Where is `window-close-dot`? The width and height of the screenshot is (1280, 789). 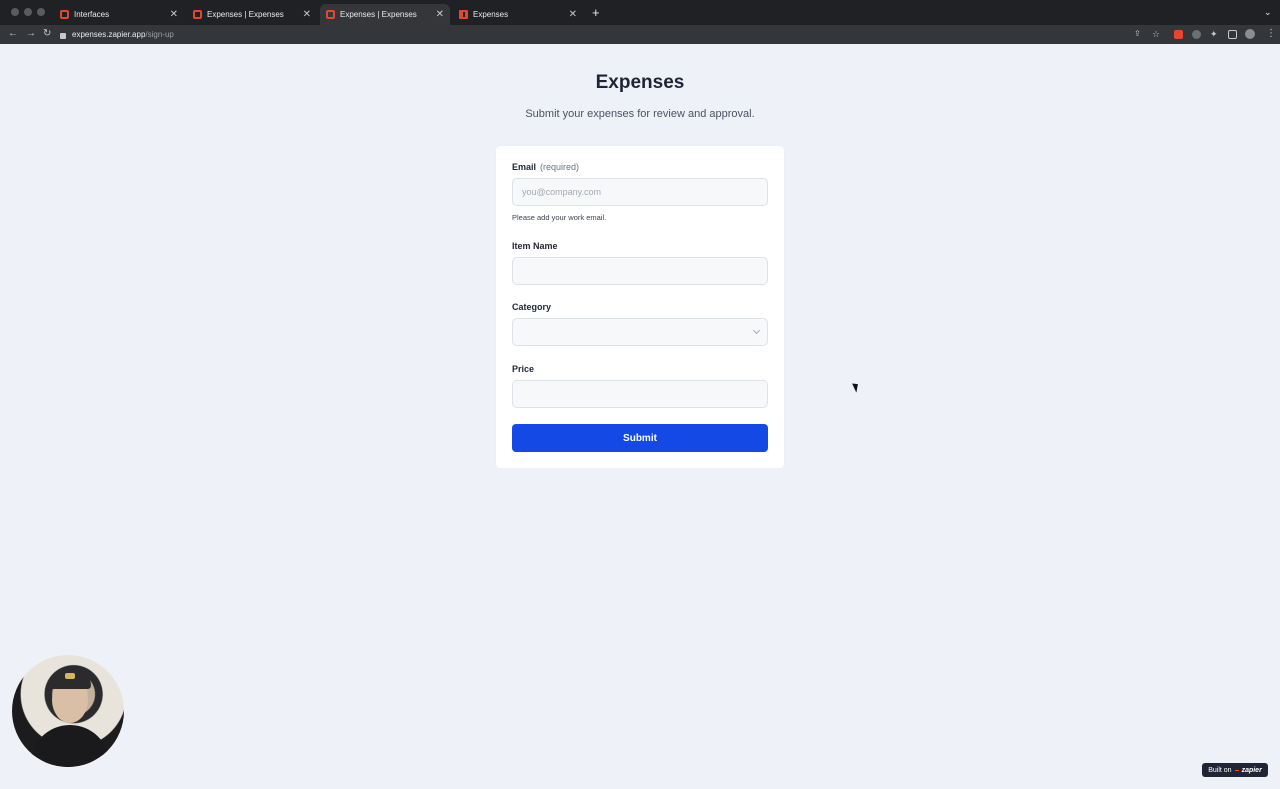
window-close-dot is located at coordinates (15, 12).